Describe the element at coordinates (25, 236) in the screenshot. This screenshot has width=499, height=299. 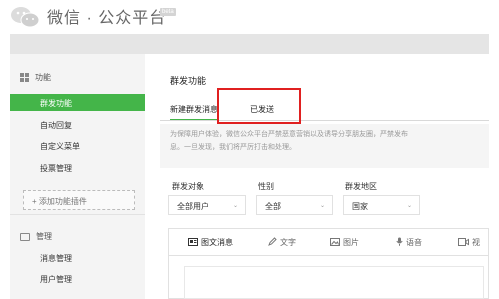
I see `monitor-icon` at that location.